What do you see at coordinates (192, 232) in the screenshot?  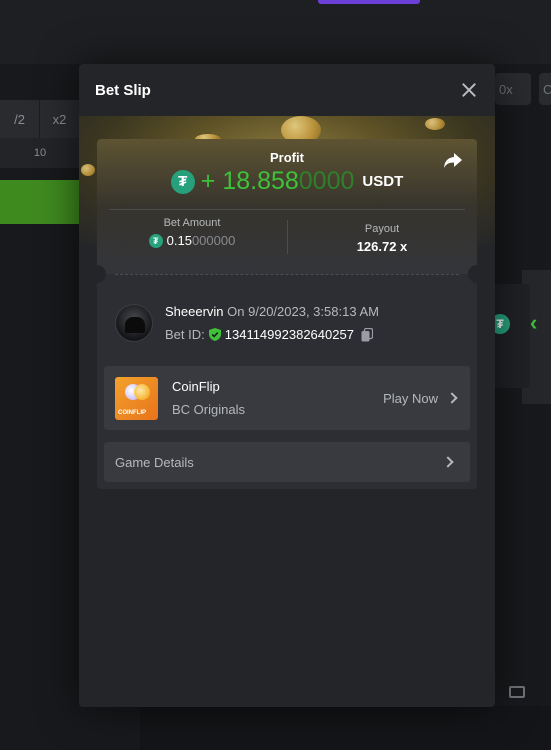 I see `bet-amount-stat: Bet Amount ₮ 0.15000000` at bounding box center [192, 232].